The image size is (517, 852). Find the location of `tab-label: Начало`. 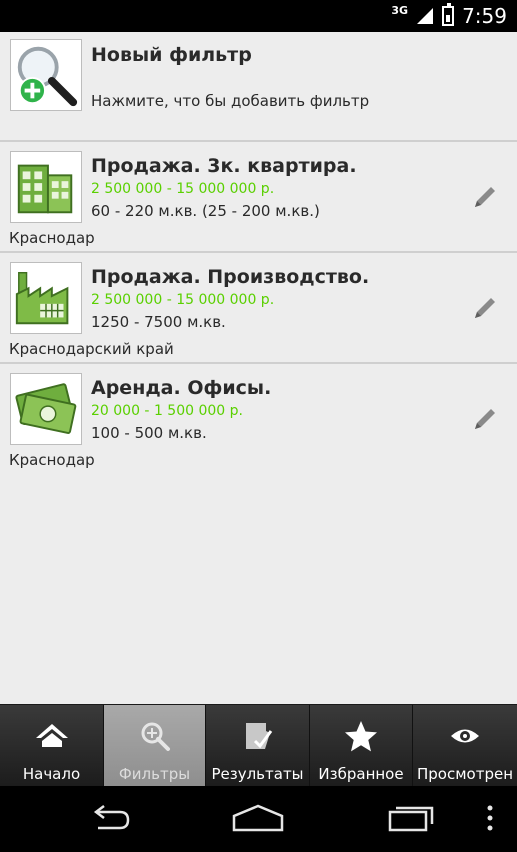

tab-label: Начало is located at coordinates (51, 774).